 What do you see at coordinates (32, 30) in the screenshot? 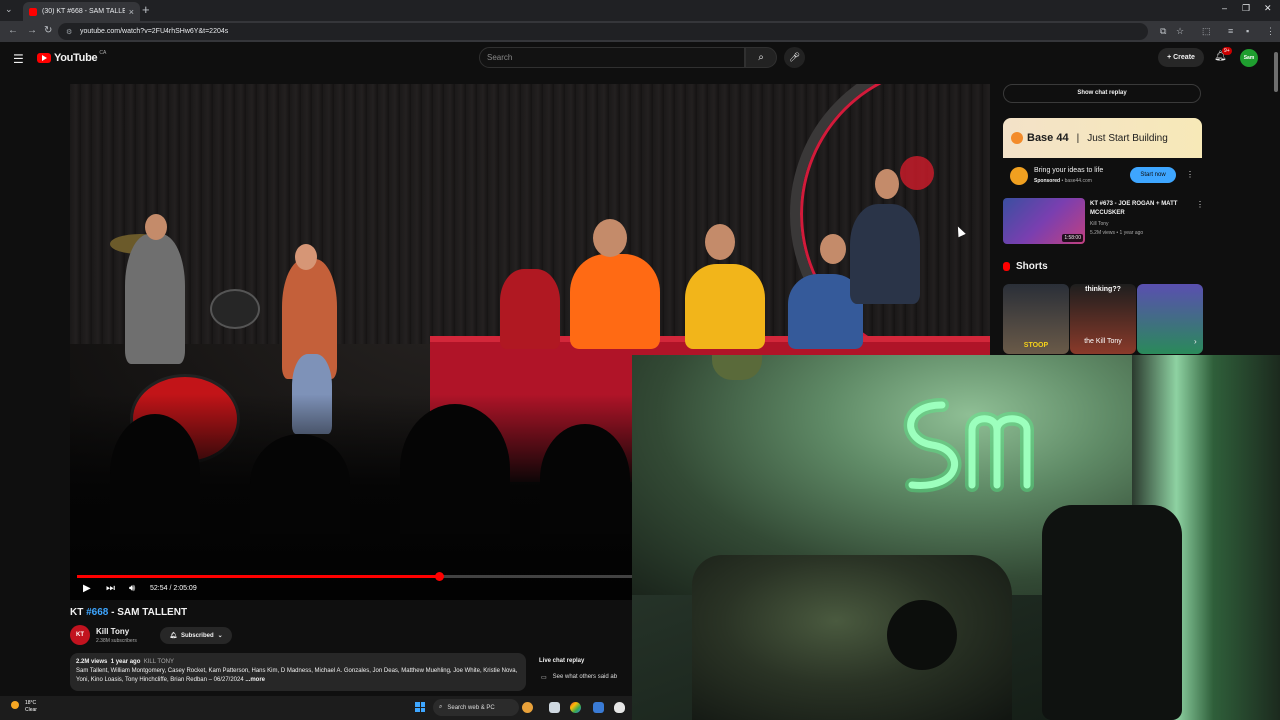
I see `forward-icon: →` at bounding box center [32, 30].